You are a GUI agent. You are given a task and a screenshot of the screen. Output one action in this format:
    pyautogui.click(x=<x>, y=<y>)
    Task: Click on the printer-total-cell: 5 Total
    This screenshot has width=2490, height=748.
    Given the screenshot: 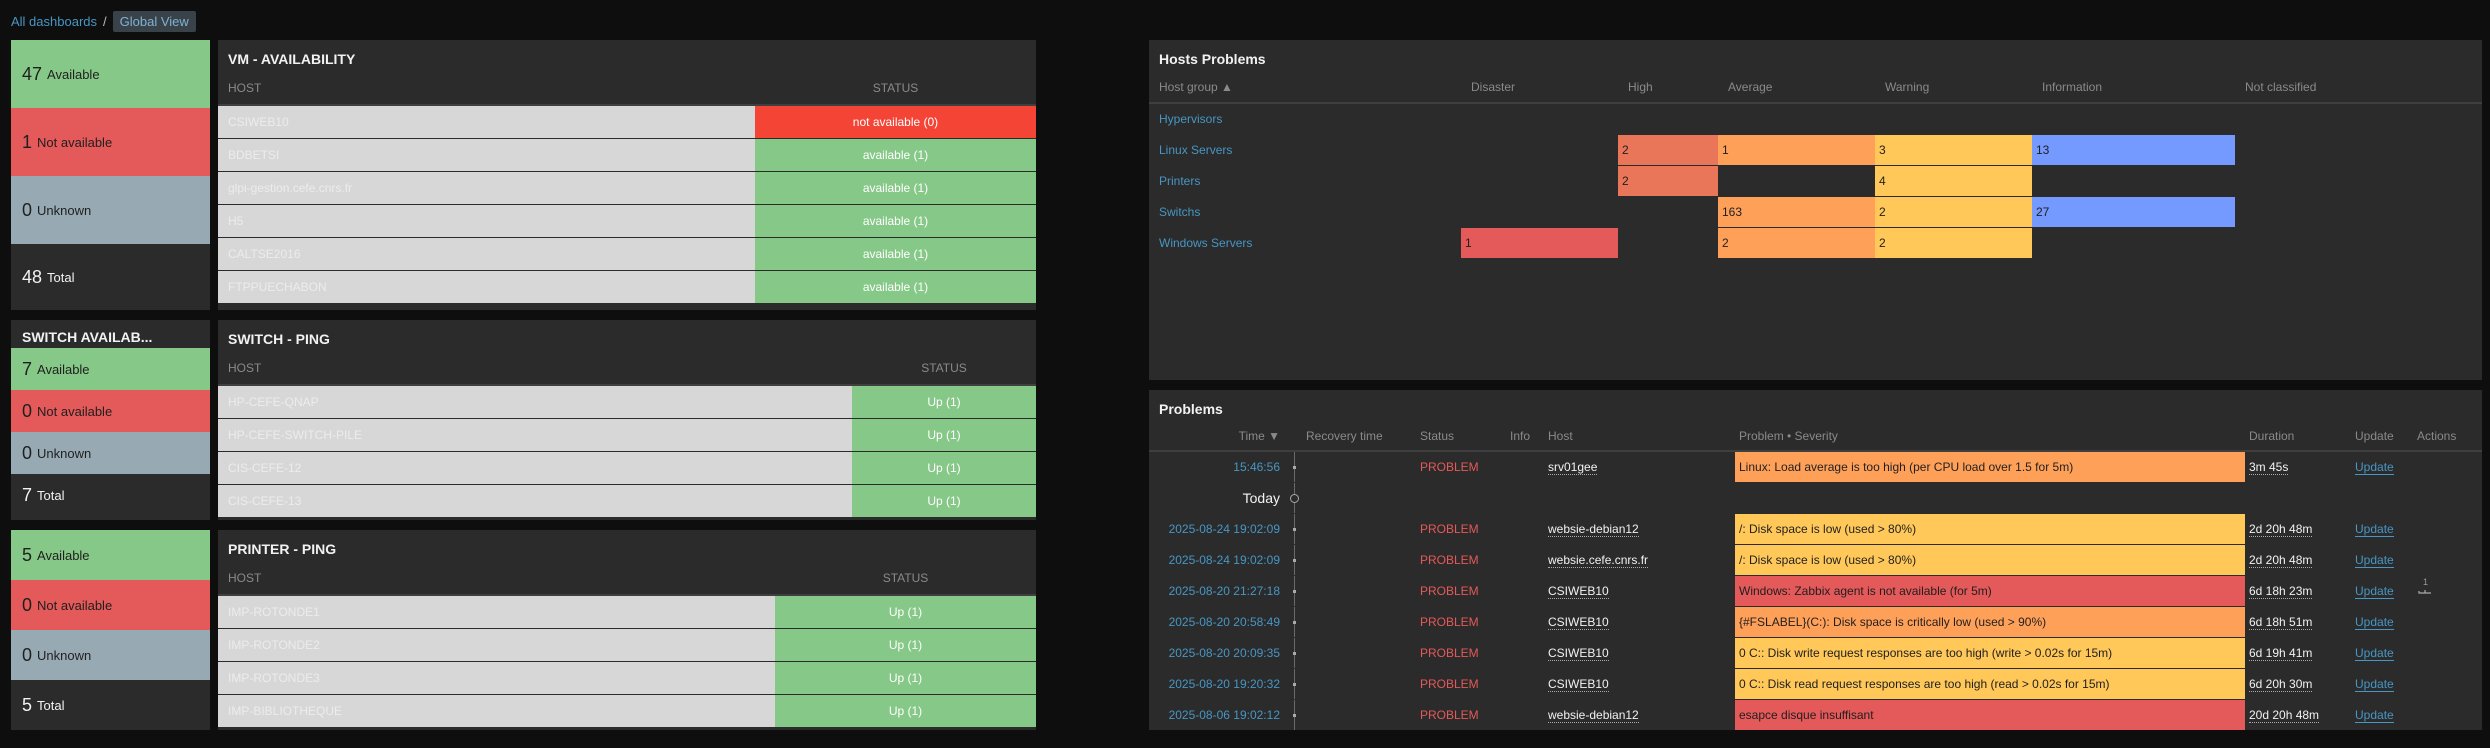 What is the action you would take?
    pyautogui.click(x=110, y=705)
    